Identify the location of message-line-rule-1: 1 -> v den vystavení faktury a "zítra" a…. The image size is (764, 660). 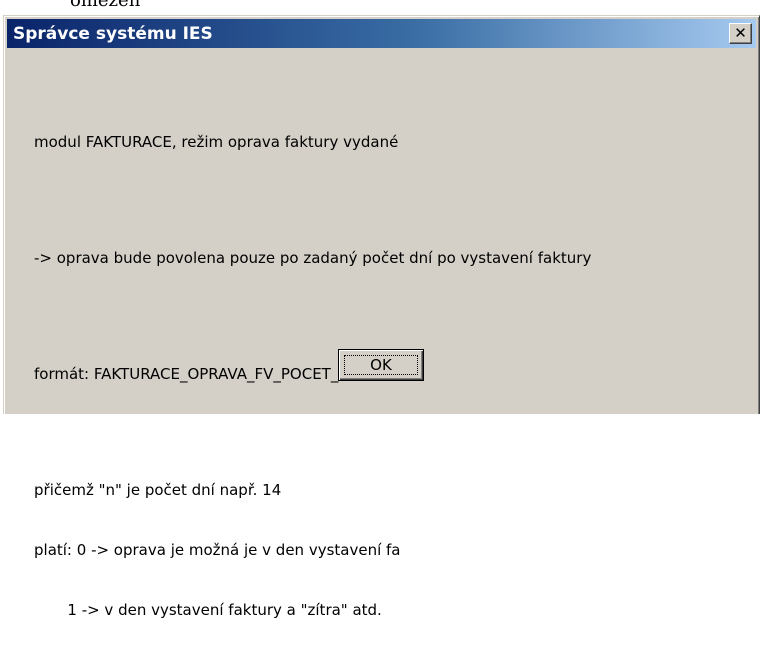
(208, 610).